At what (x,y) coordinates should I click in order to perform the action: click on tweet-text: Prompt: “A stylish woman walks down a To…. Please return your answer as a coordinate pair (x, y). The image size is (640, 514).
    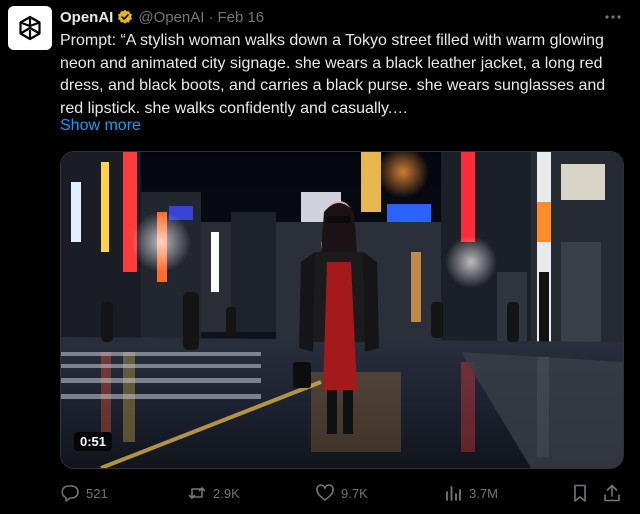
    Looking at the image, I should click on (333, 74).